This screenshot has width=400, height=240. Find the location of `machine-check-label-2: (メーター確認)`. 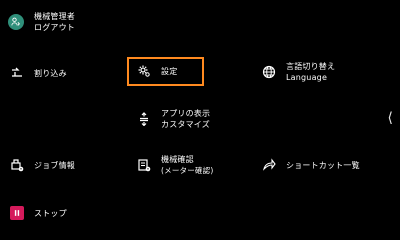

machine-check-label-2: (メーター確認) is located at coordinates (187, 170).